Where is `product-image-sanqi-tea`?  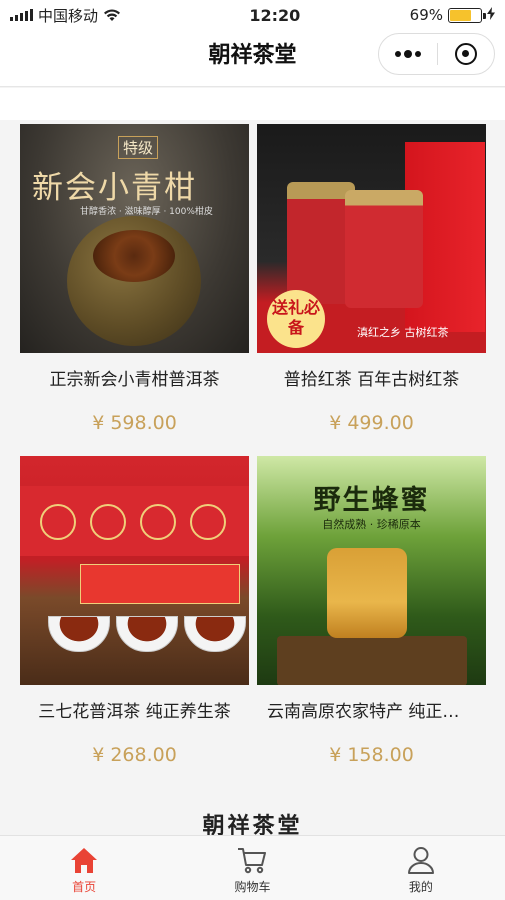
product-image-sanqi-tea is located at coordinates (134, 570).